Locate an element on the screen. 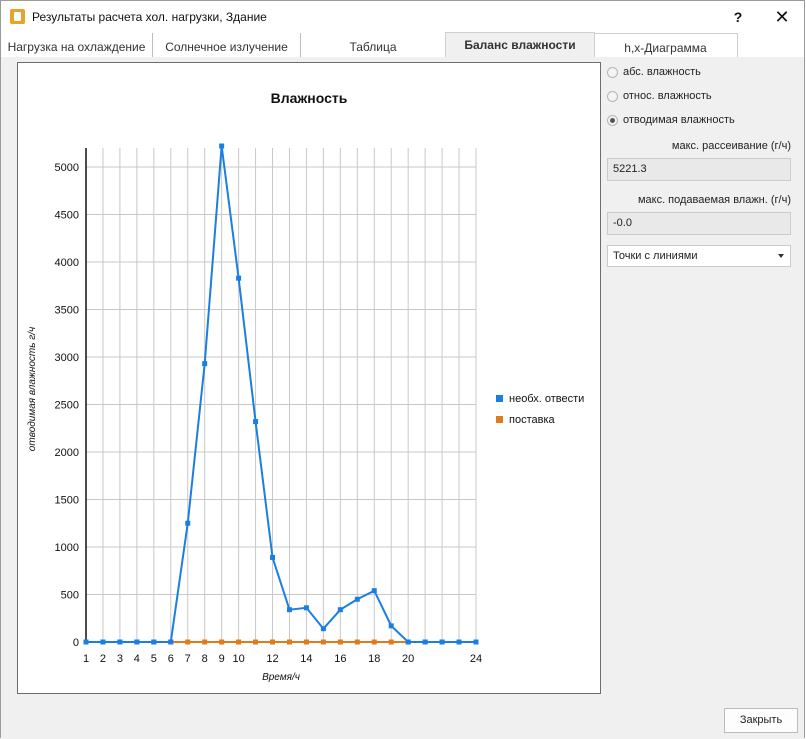 The height and width of the screenshot is (739, 806). x-tick-label: 9 is located at coordinates (222, 659).